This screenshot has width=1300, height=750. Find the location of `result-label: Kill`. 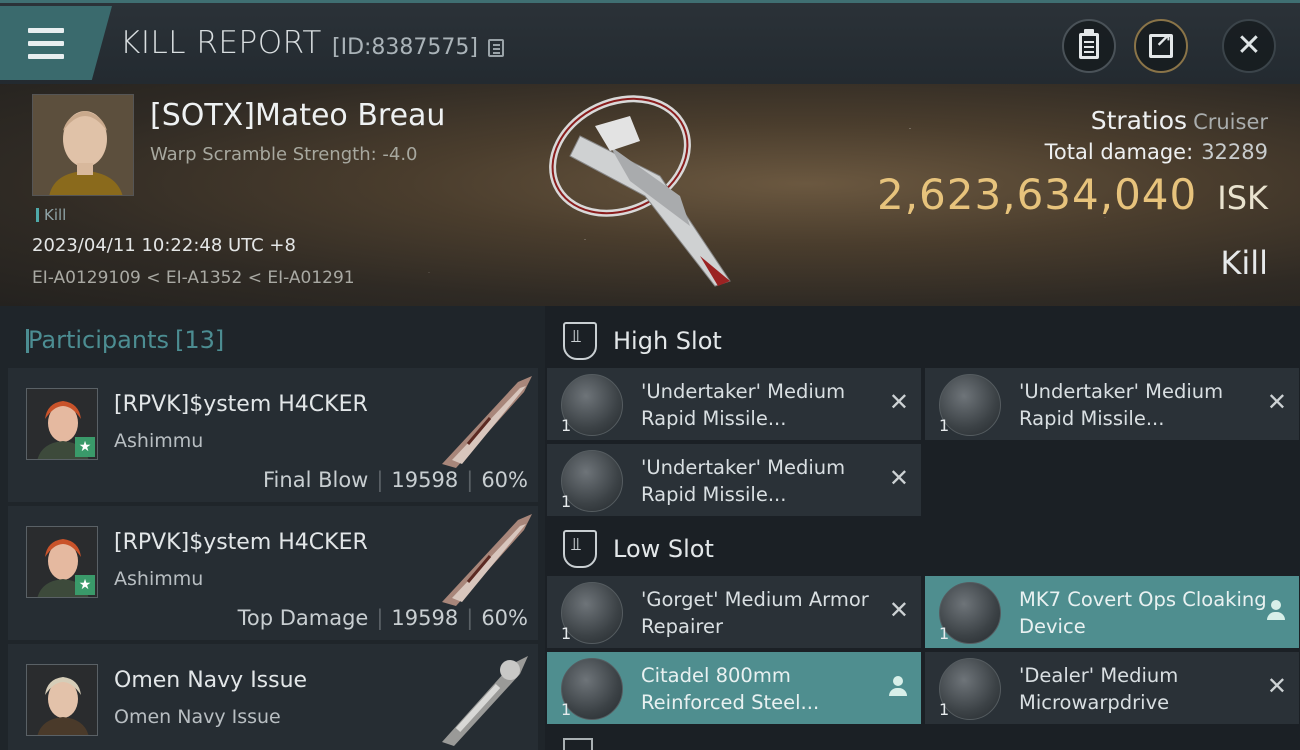

result-label: Kill is located at coordinates (1244, 263).